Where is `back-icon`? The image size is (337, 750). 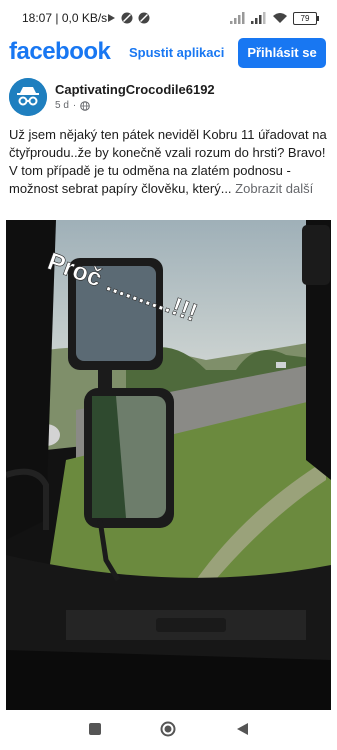 back-icon is located at coordinates (242, 729).